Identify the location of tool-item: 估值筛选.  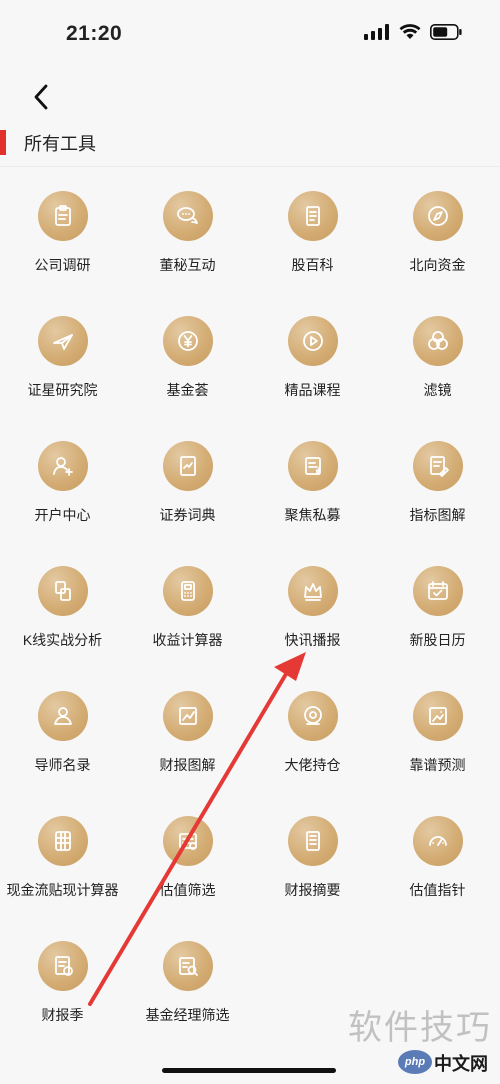
(187, 875).